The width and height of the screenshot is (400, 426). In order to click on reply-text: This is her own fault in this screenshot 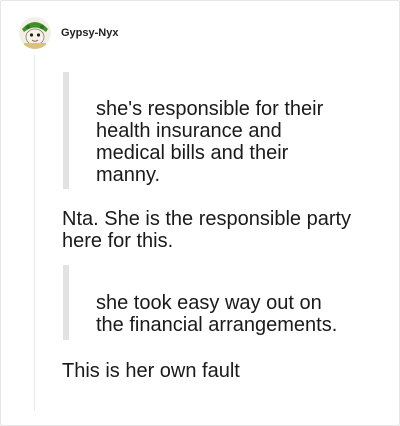, I will do `click(151, 371)`.